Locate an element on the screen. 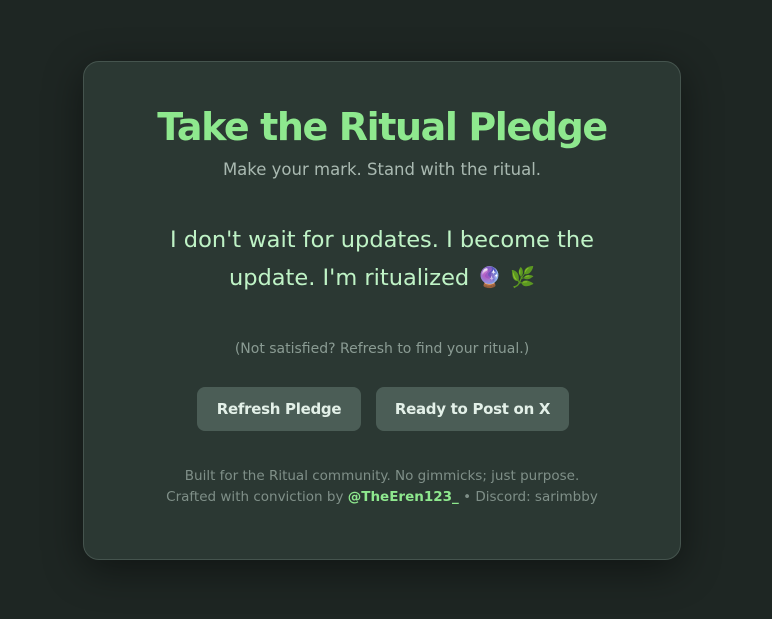 This screenshot has height=619, width=772. footer-crafted-text: Crafted with conviction by is located at coordinates (257, 497).